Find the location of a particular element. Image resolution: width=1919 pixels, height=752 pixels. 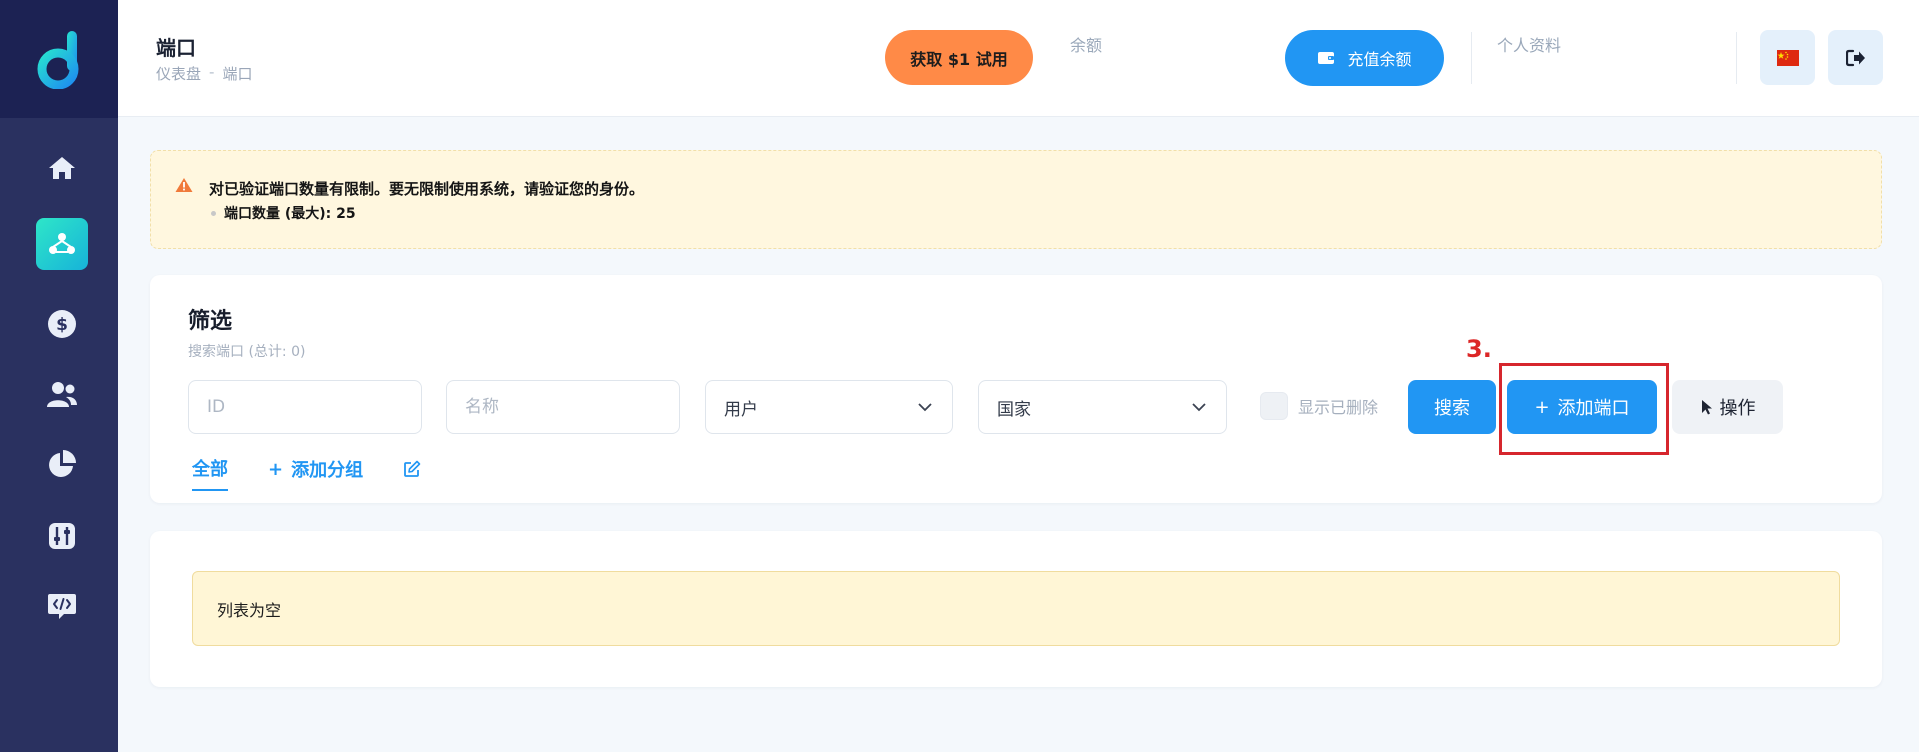

logo-icon is located at coordinates (58, 60).